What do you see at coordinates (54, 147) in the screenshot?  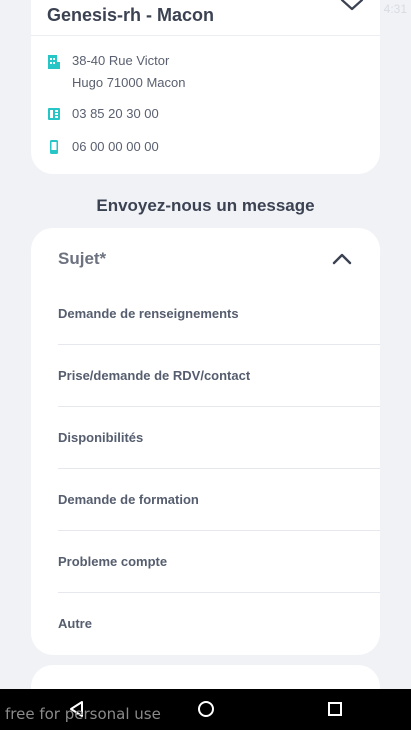 I see `mobile-icon` at bounding box center [54, 147].